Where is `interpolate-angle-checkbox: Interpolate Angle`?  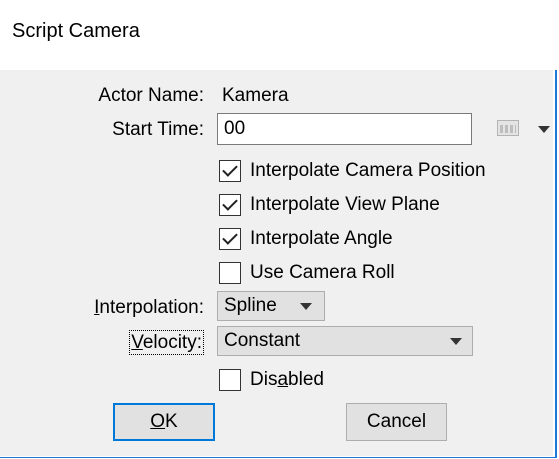 interpolate-angle-checkbox: Interpolate Angle is located at coordinates (306, 239).